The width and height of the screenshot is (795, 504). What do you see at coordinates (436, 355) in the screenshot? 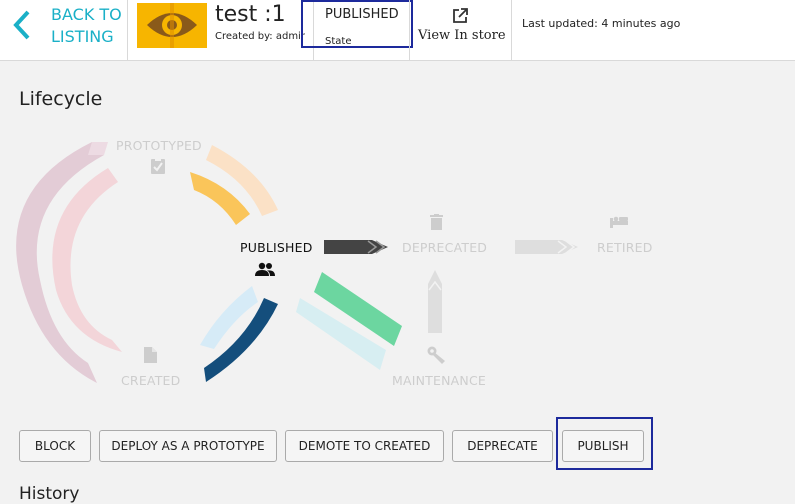
I see `wrench-icon` at bounding box center [436, 355].